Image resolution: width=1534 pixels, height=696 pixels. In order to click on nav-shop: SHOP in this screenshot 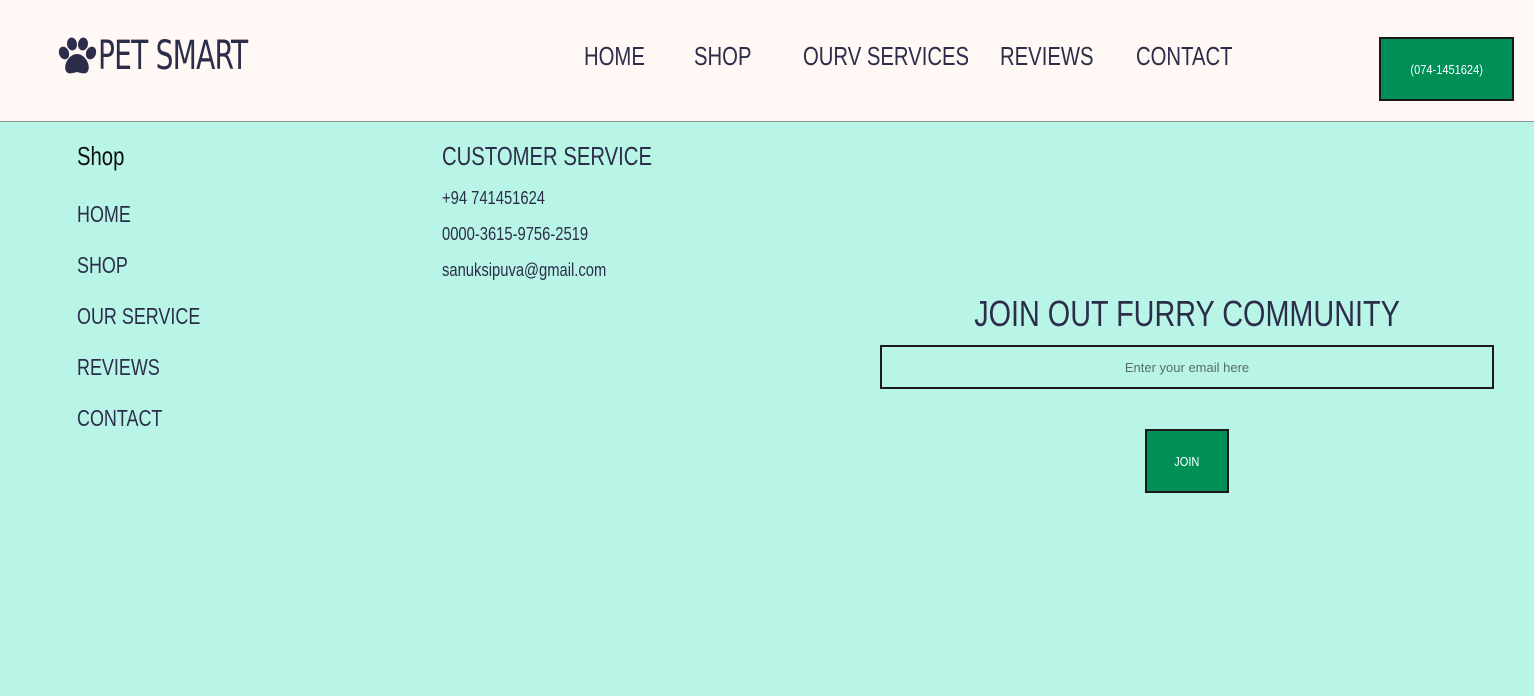, I will do `click(722, 56)`.